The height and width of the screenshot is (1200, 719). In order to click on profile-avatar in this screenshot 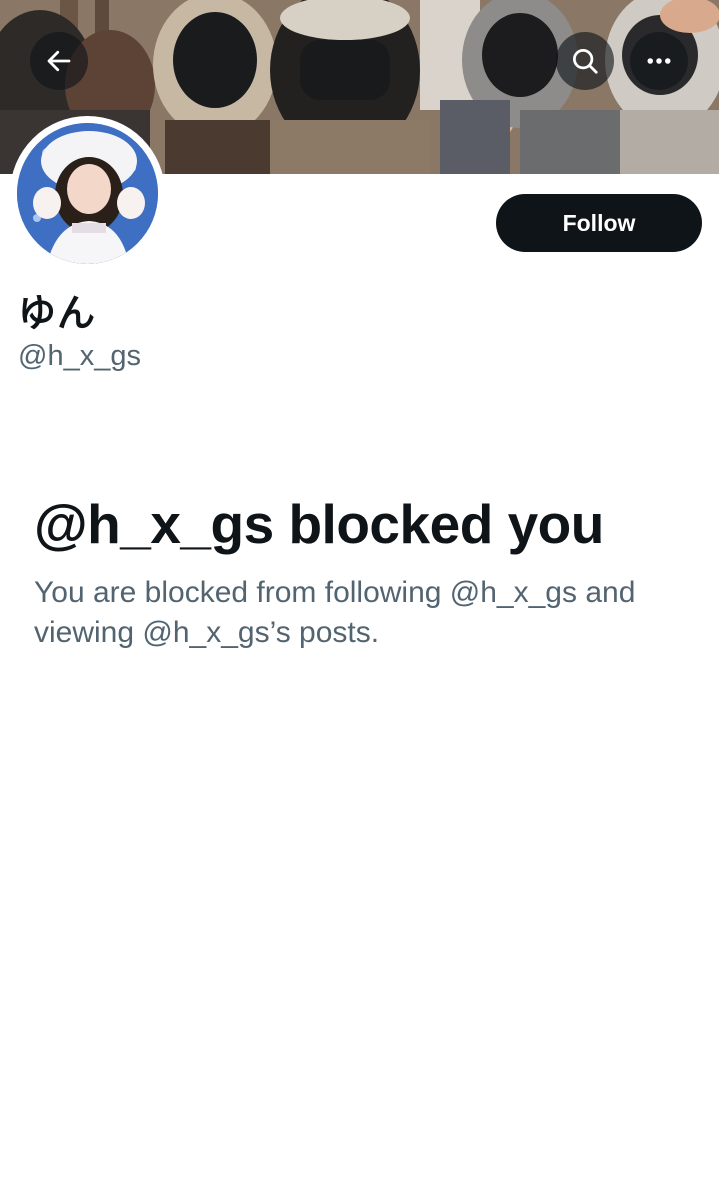, I will do `click(87, 193)`.